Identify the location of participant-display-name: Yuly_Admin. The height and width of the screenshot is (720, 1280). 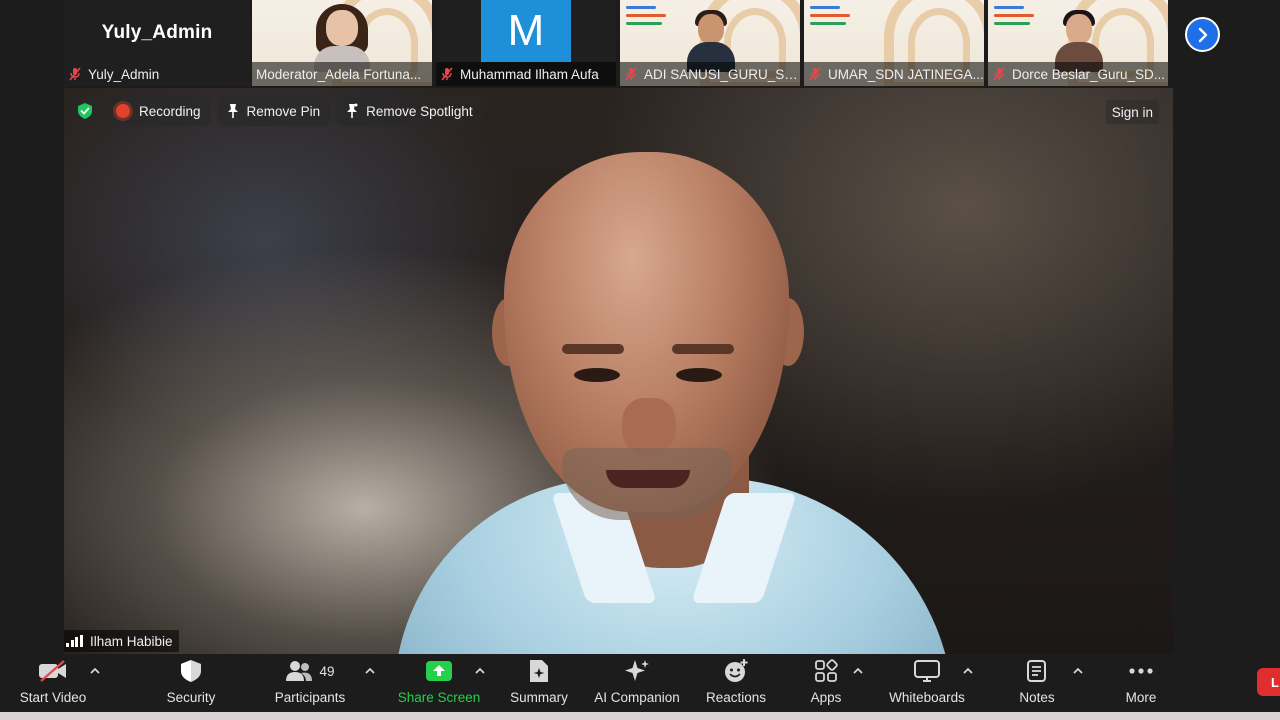
(157, 32).